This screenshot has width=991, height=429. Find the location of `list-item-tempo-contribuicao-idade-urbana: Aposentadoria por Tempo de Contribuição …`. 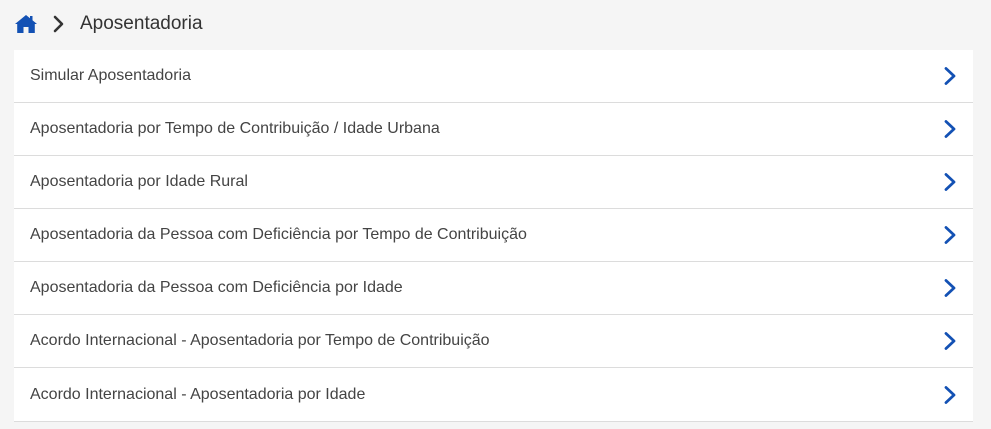

list-item-tempo-contribuicao-idade-urbana: Aposentadoria por Tempo de Contribuição … is located at coordinates (493, 129).